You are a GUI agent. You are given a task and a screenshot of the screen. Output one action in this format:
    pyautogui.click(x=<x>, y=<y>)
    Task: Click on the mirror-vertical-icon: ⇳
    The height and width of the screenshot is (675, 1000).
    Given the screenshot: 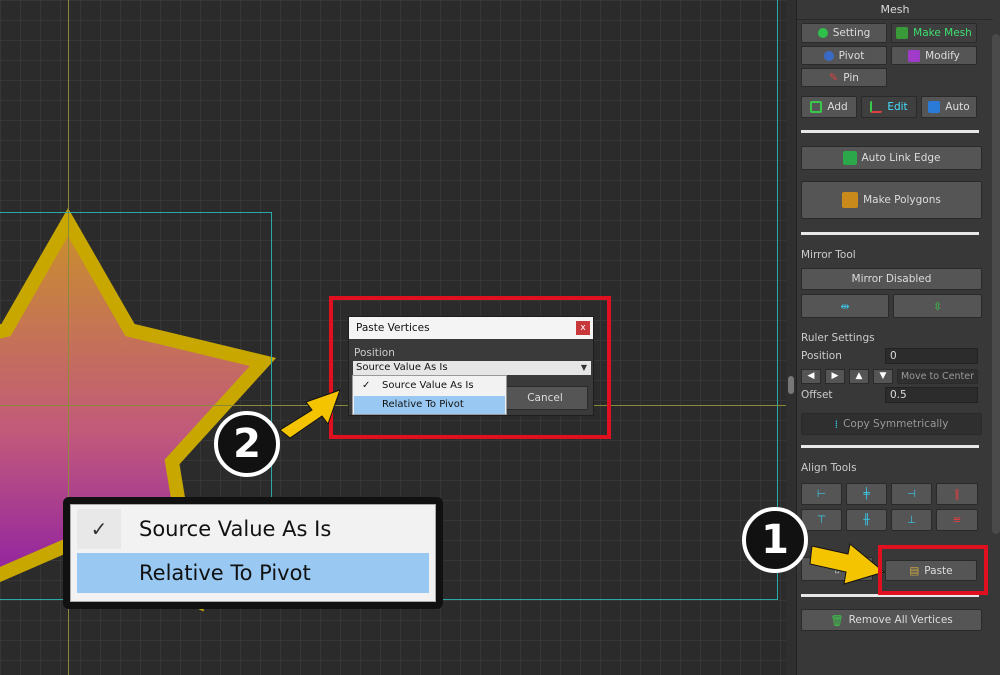 What is the action you would take?
    pyautogui.click(x=937, y=306)
    